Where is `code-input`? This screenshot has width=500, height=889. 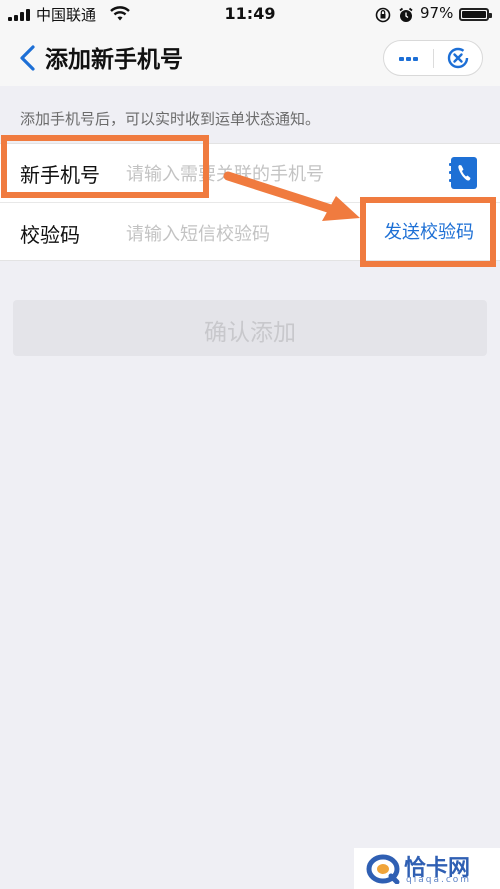
code-input is located at coordinates (246, 234).